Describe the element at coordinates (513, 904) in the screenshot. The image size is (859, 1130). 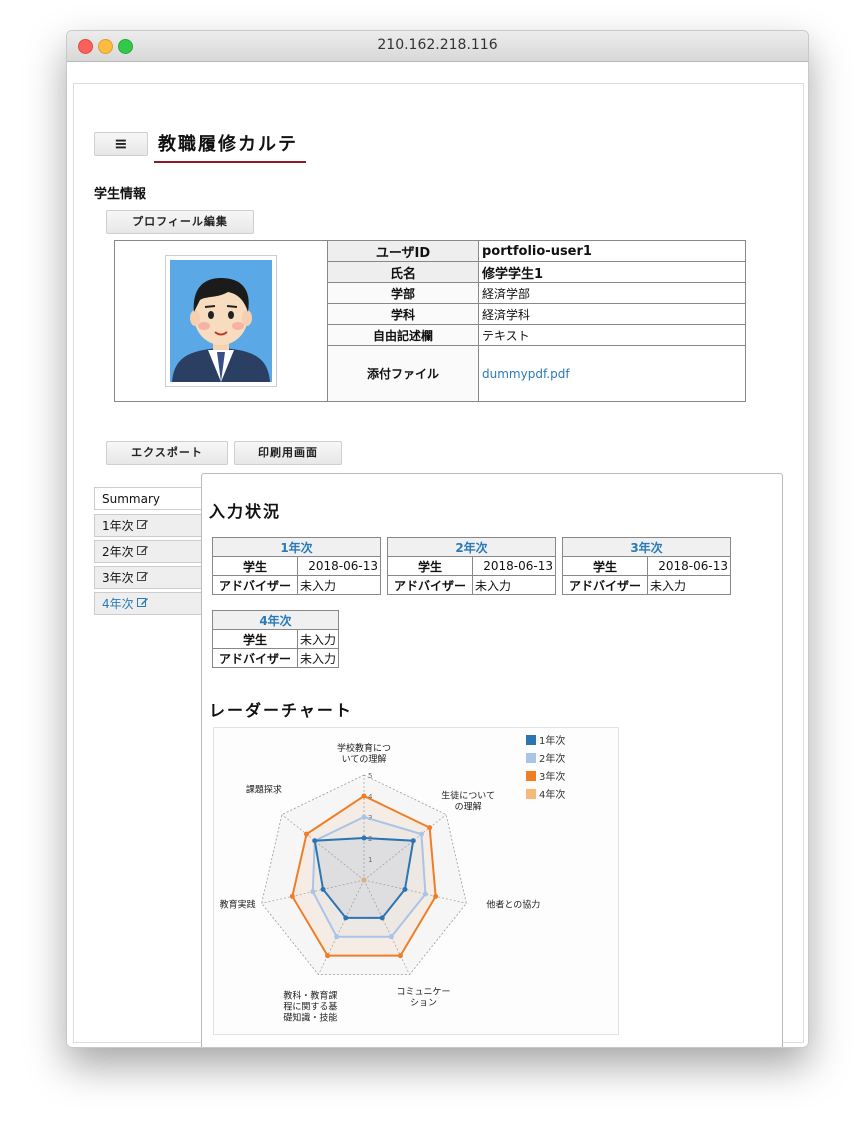
I see `radar-axis-label: 他者との協力` at that location.